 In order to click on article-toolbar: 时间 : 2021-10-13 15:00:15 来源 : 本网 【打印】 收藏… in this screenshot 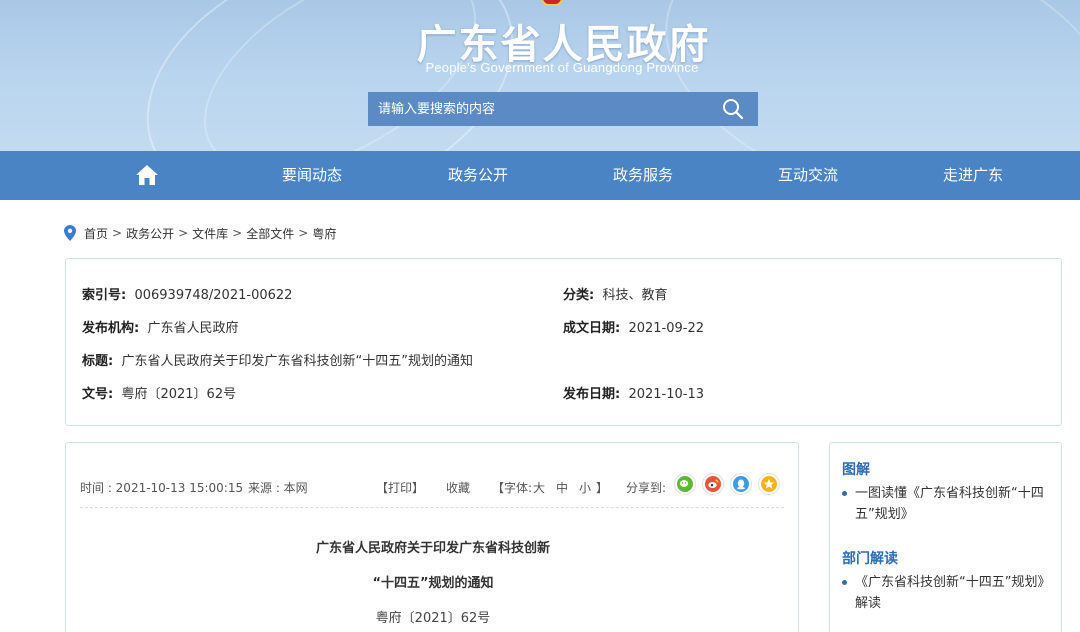, I will do `click(432, 486)`.